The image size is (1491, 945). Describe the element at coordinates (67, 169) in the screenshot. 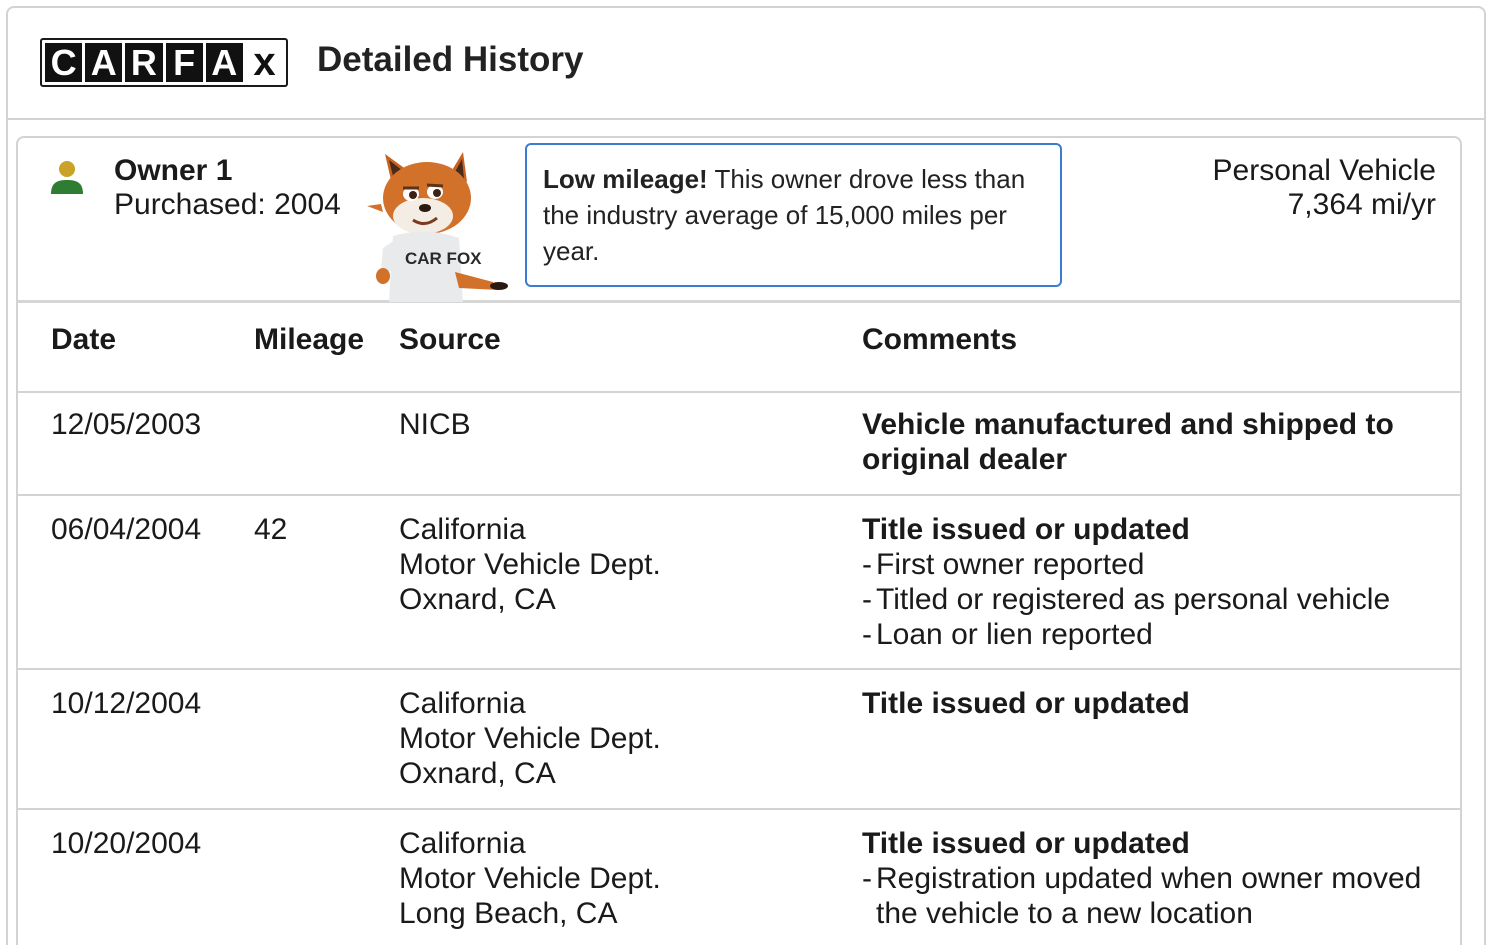

I see `person-icon-head` at that location.